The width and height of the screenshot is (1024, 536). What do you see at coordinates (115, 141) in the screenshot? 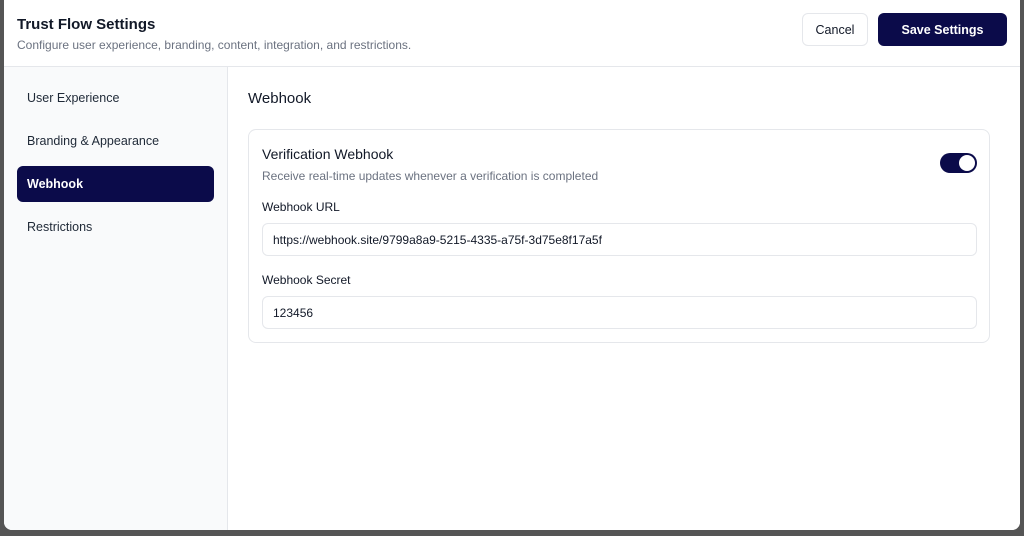
I see `sidebar-item-branding-appearance: Branding & Appearance` at bounding box center [115, 141].